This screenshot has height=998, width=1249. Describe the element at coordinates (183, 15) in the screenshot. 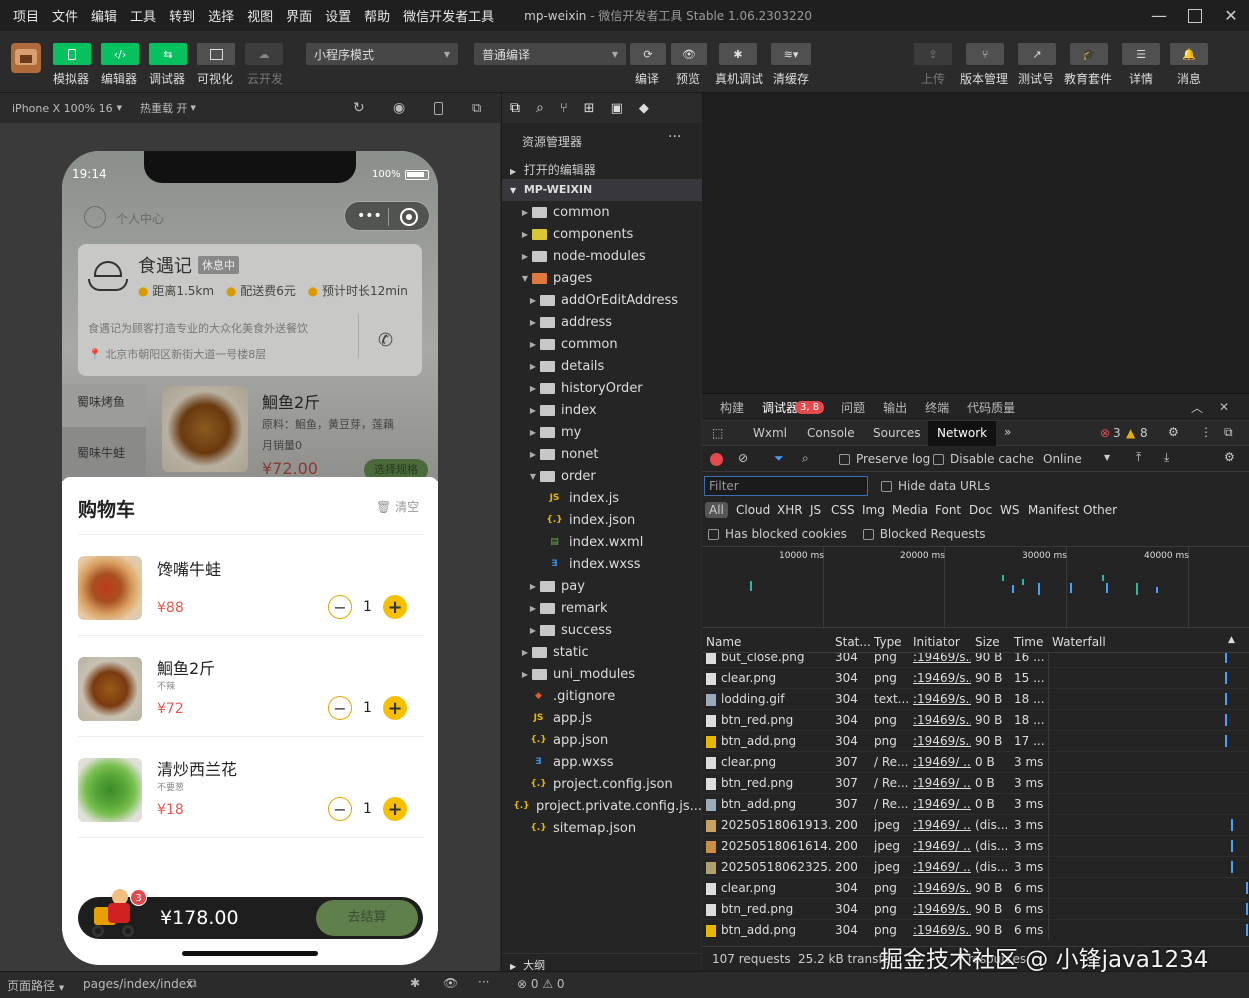

I see `menu-goto: 转到` at that location.